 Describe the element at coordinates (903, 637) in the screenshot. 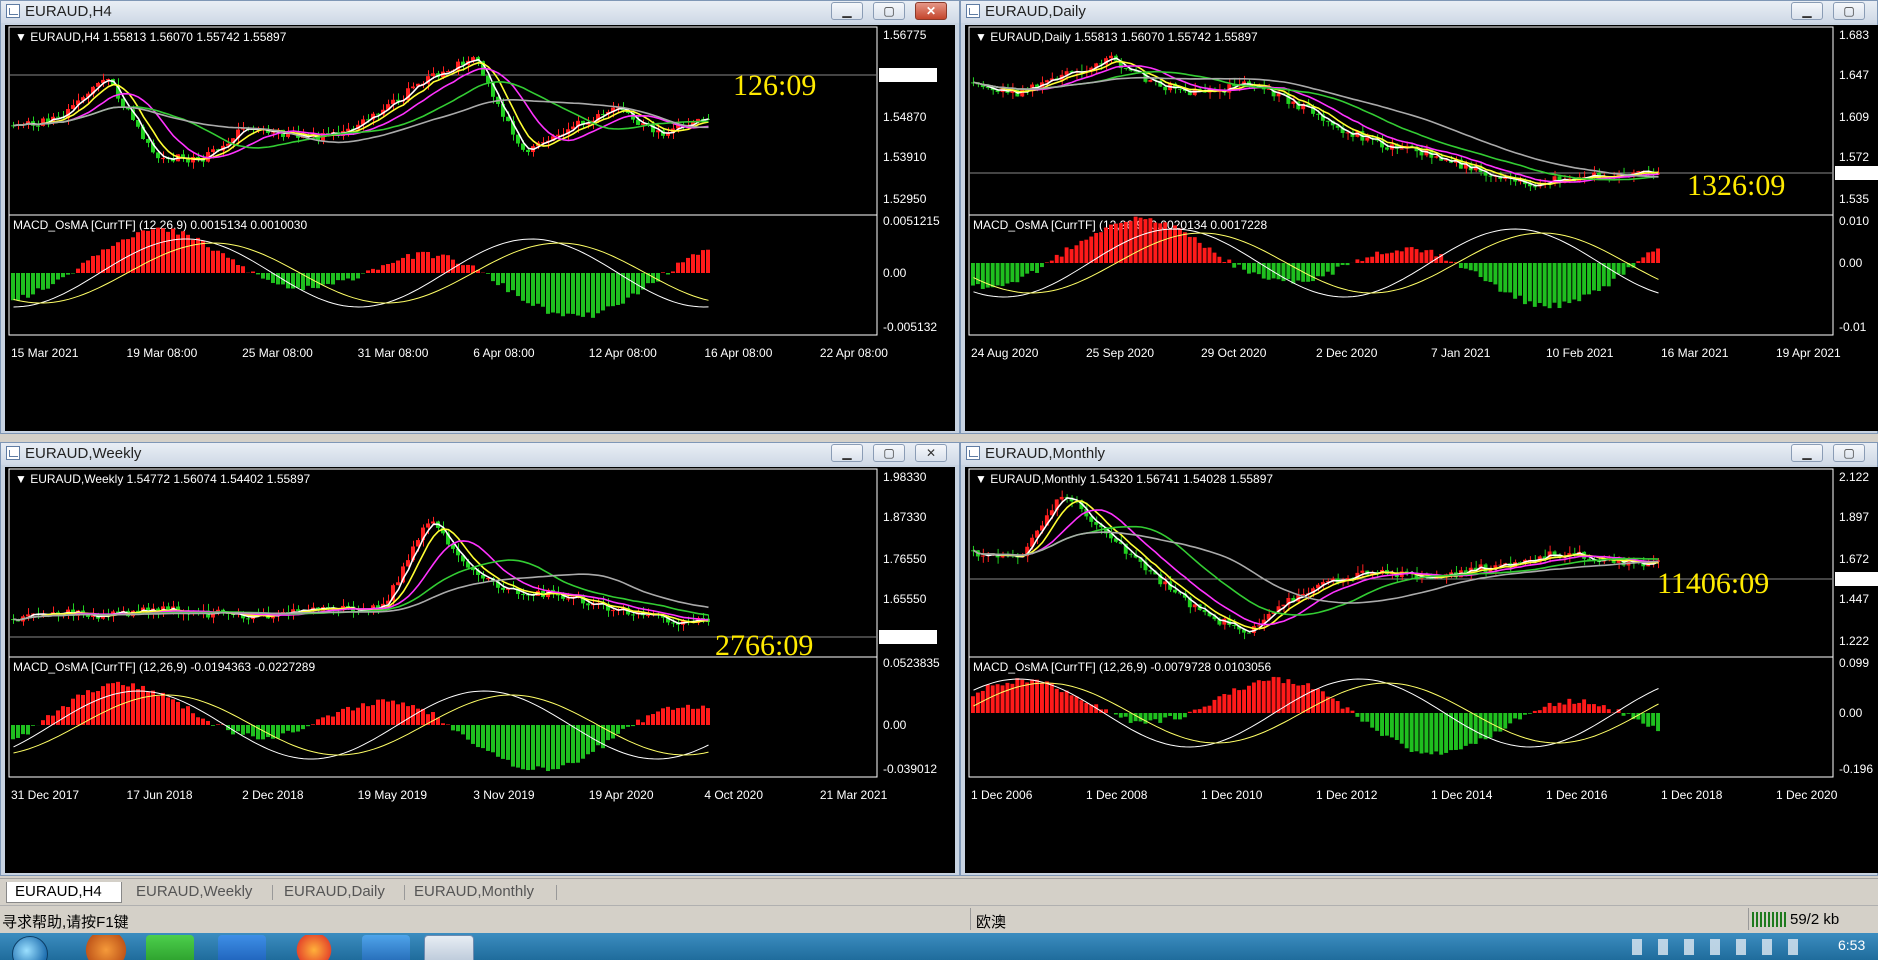

I see `price-tick-label: 1.55897` at that location.